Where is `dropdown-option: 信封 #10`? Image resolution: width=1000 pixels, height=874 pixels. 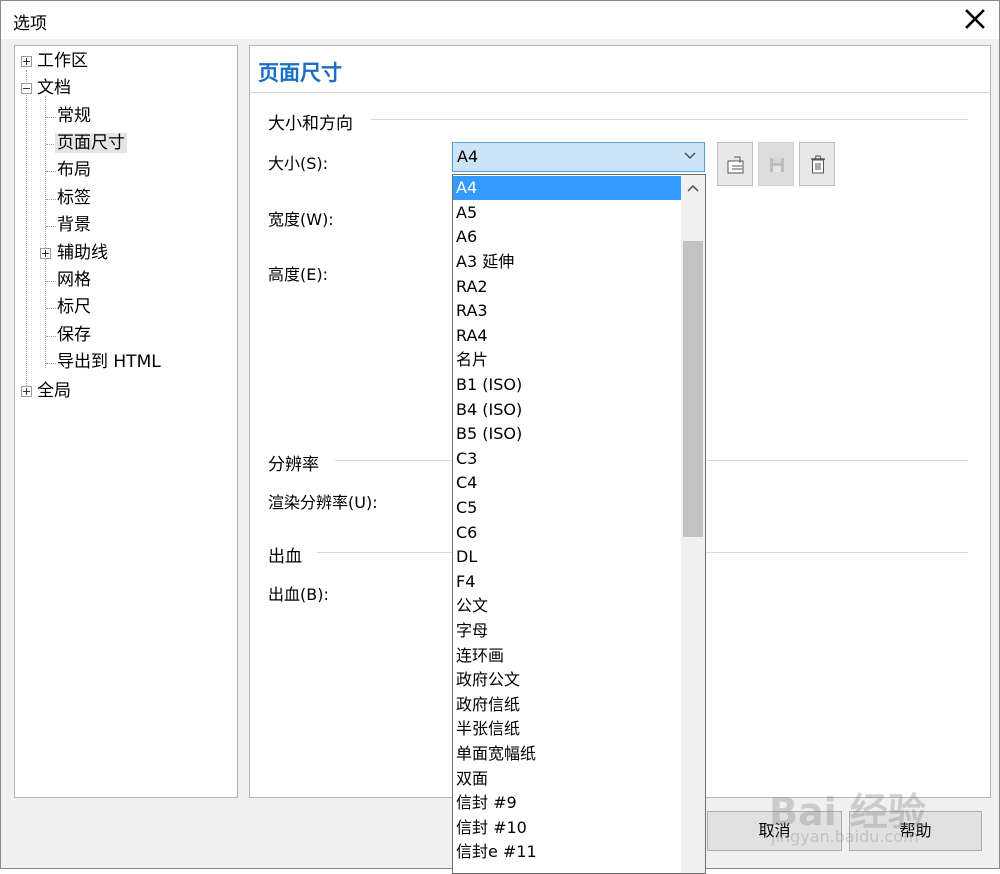
dropdown-option: 信封 #10 is located at coordinates (568, 828).